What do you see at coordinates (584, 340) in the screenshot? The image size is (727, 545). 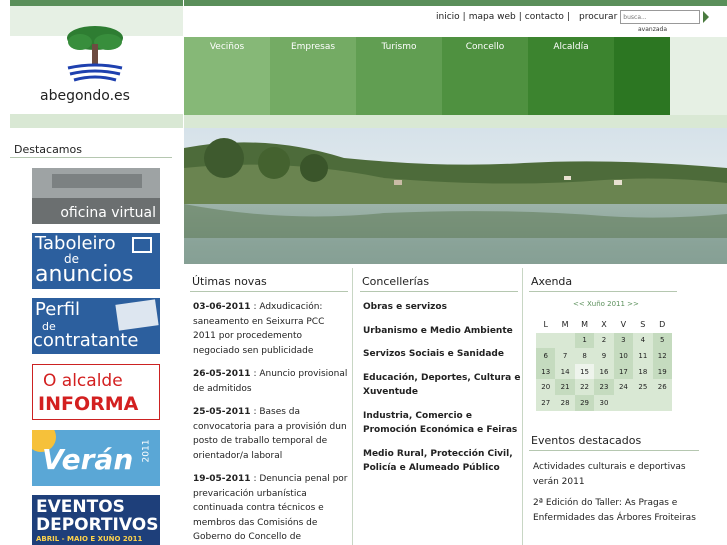 I see `calendar-day: 1` at bounding box center [584, 340].